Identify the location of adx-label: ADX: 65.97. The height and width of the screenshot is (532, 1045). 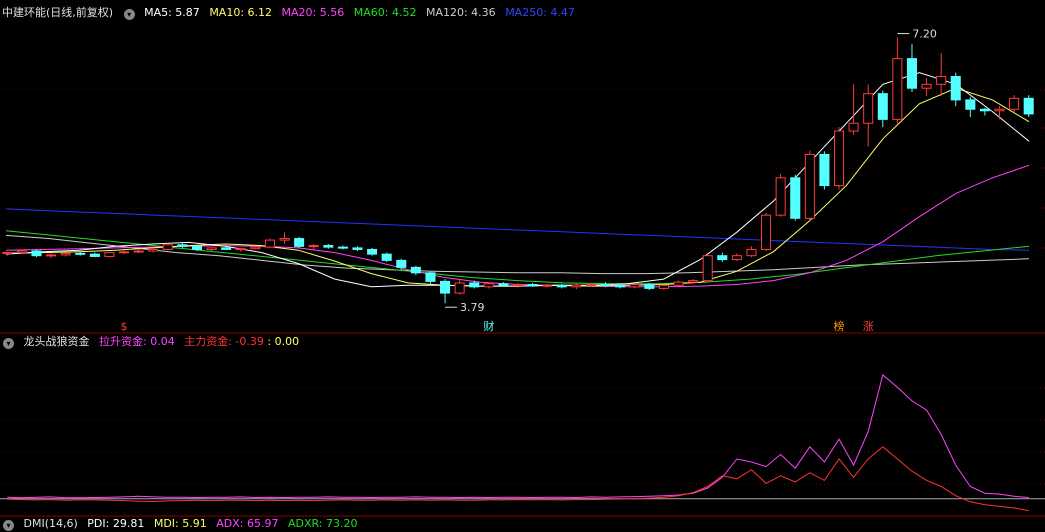
(247, 523).